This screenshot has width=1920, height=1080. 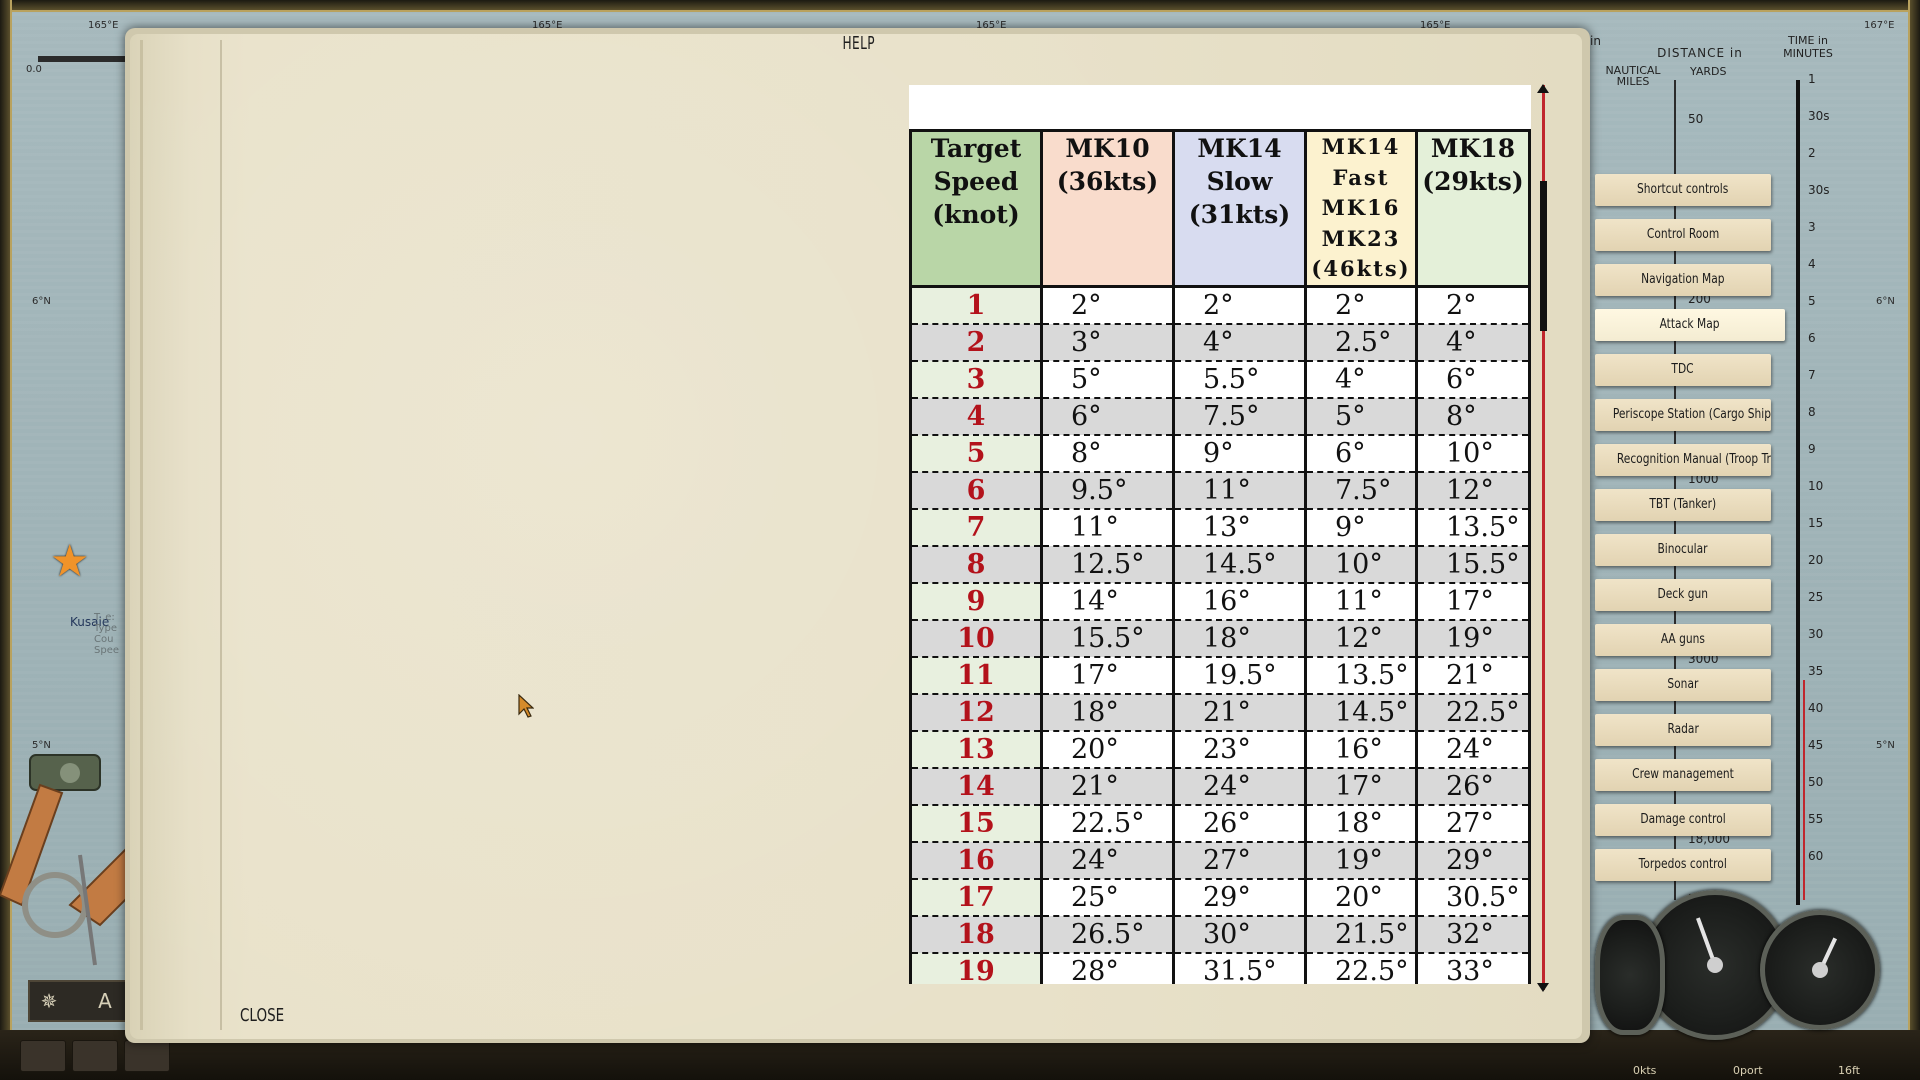 I want to click on table-row: 6 9.5° 11° 7.5° 12°, so click(x=1220, y=490).